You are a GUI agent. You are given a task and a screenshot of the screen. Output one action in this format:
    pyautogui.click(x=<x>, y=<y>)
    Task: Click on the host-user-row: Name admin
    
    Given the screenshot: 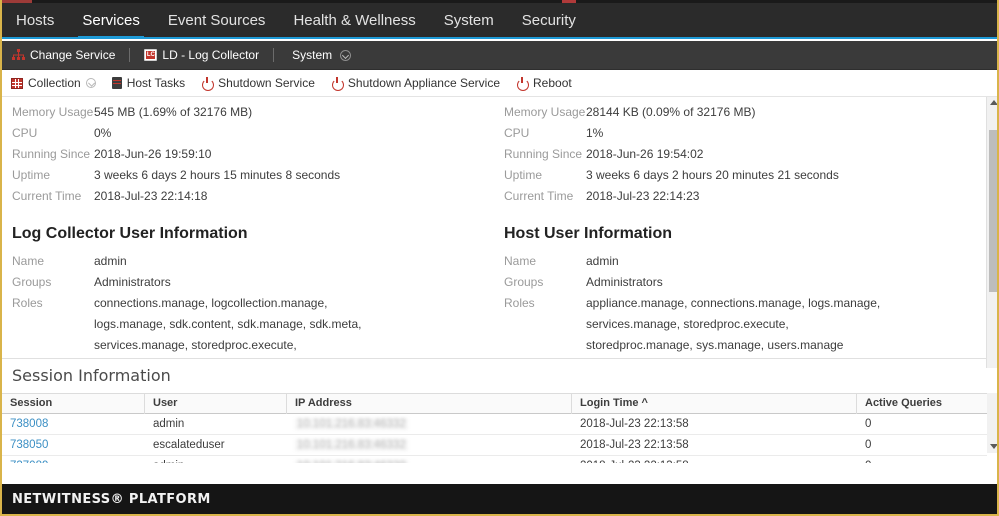 What is the action you would take?
    pyautogui.click(x=745, y=261)
    